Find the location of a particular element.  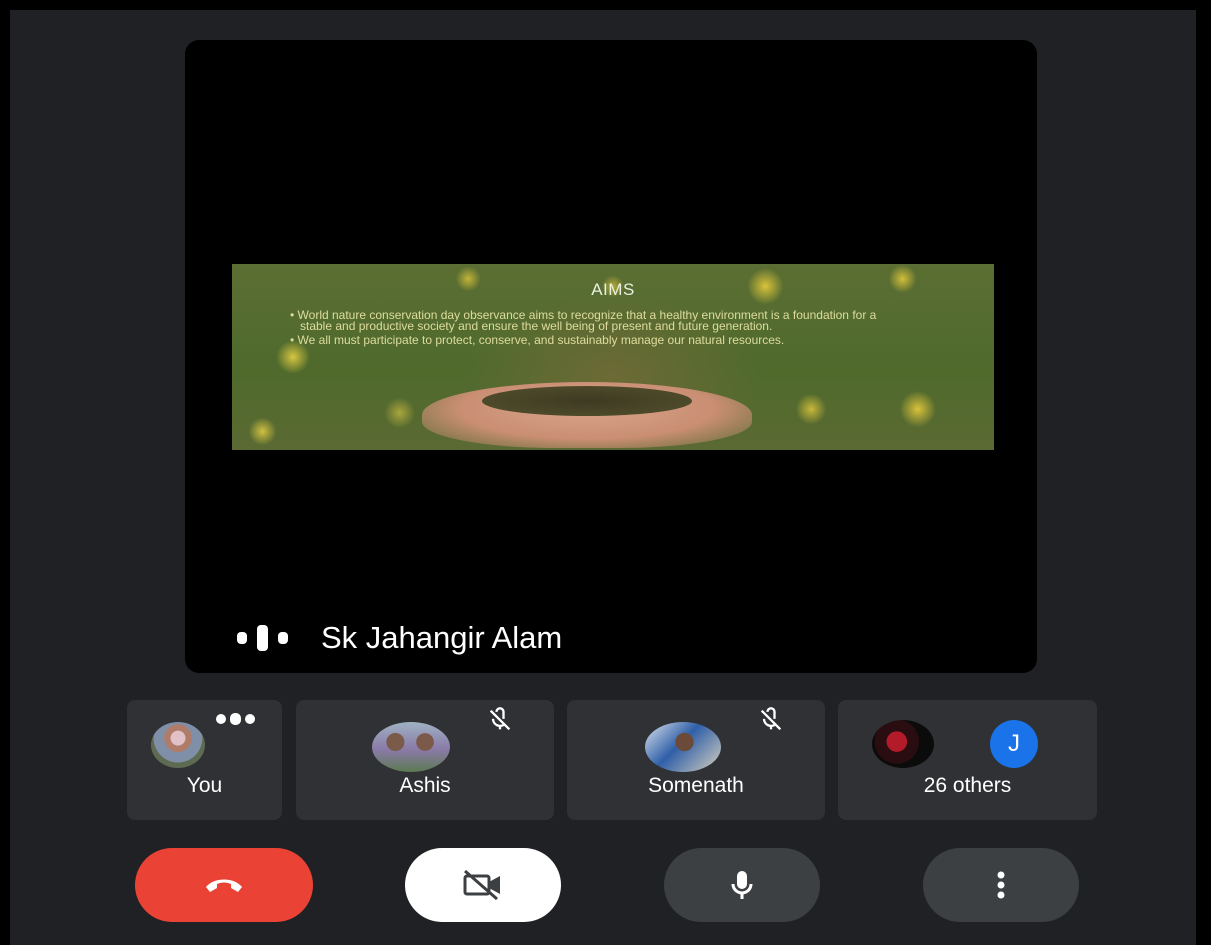

more-vert-icon is located at coordinates (1001, 885).